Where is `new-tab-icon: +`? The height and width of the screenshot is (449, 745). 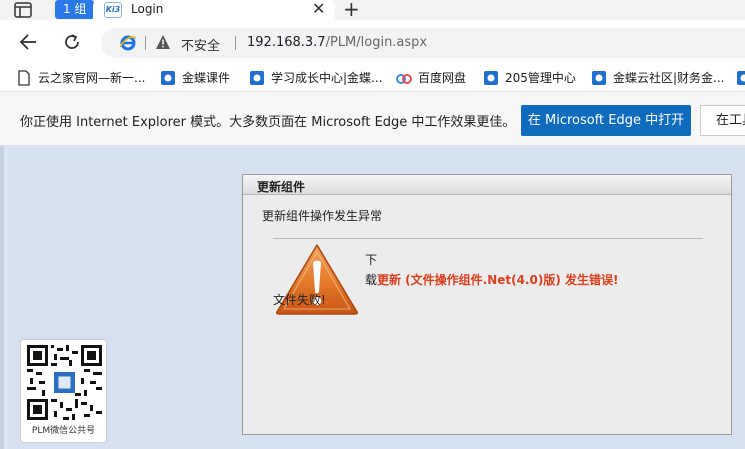
new-tab-icon: + is located at coordinates (351, 9).